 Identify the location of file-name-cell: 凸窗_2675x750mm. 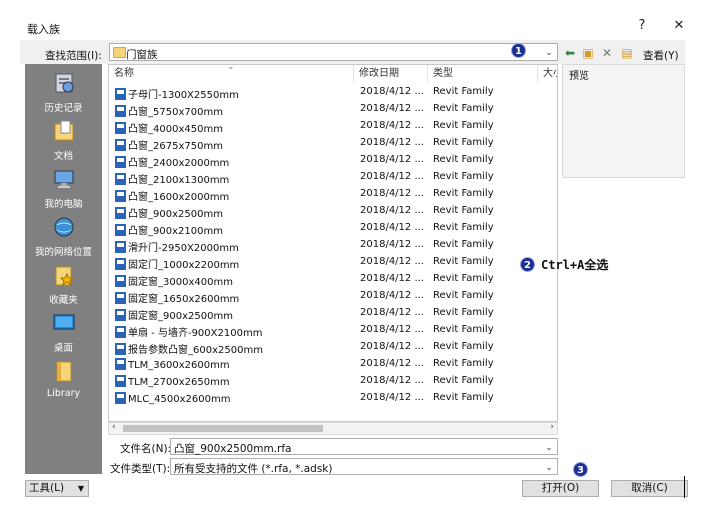
(169, 144).